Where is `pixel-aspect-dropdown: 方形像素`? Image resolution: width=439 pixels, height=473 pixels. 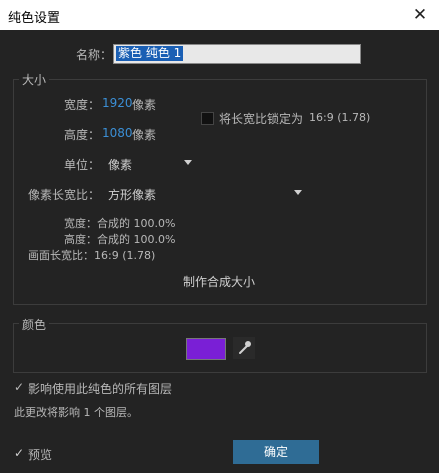
pixel-aspect-dropdown: 方形像素 is located at coordinates (204, 193).